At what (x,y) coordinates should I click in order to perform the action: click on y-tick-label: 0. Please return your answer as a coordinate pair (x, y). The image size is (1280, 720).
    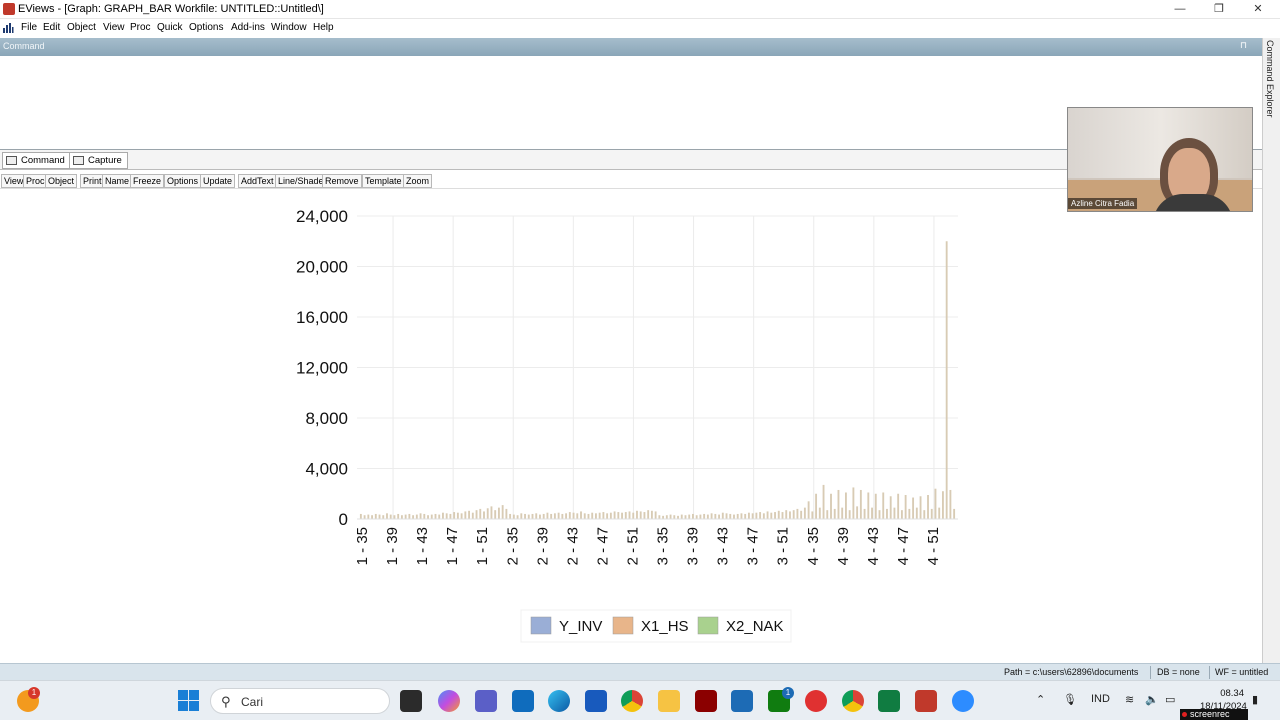
    Looking at the image, I should click on (343, 519).